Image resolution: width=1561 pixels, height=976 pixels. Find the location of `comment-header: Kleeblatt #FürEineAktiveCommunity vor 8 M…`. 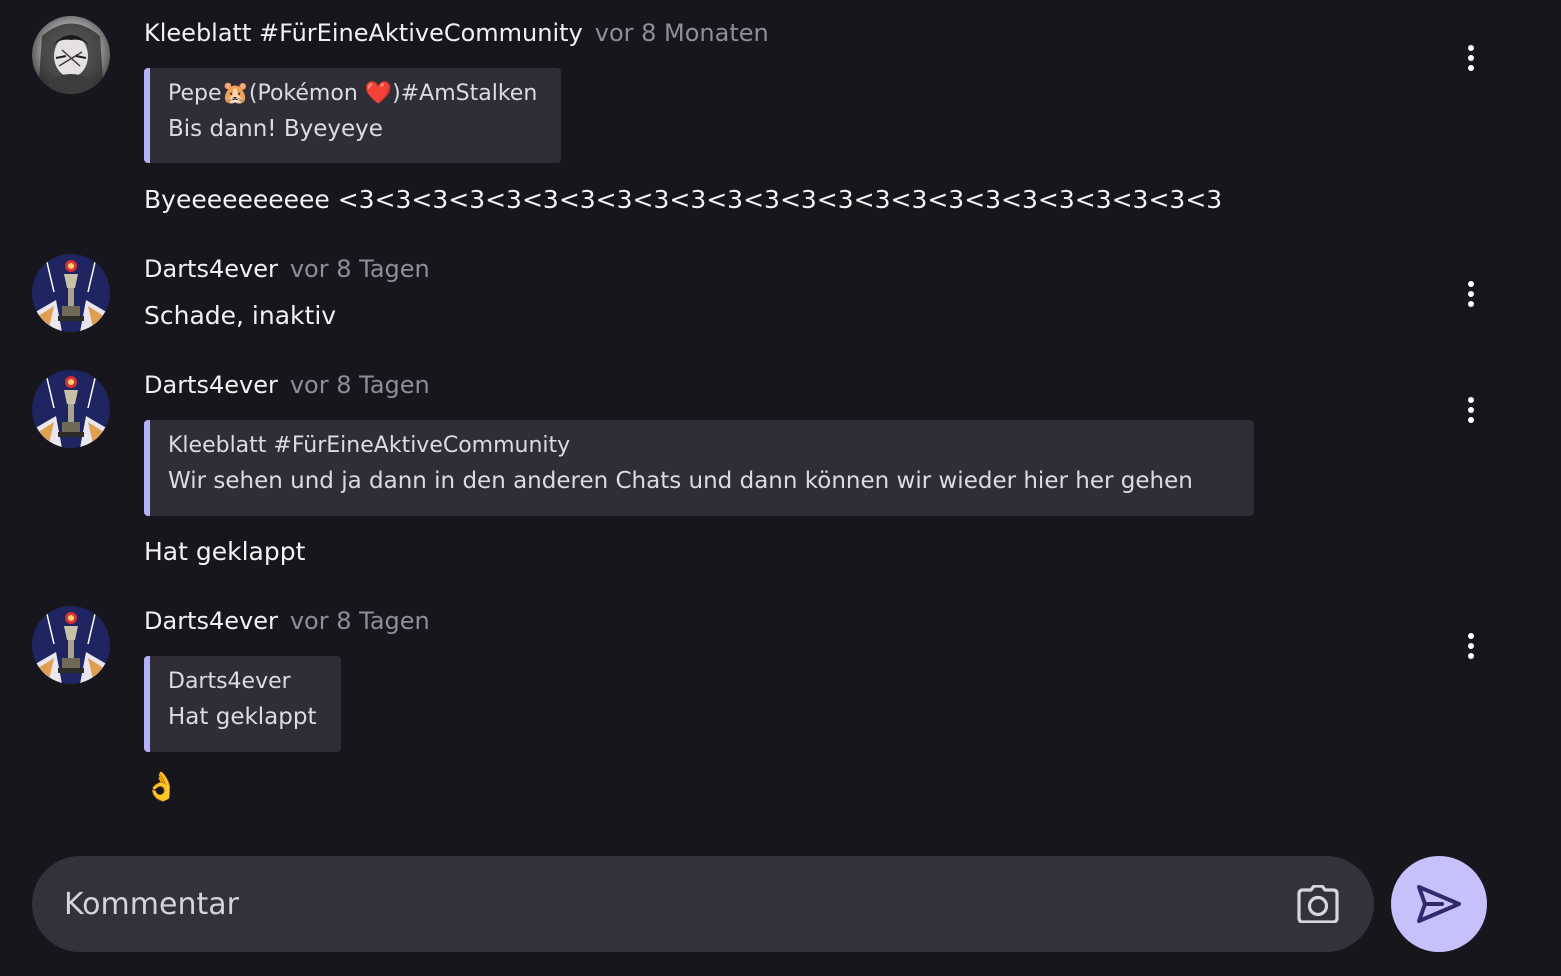

comment-header: Kleeblatt #FürEineAktiveCommunity vor 8 M… is located at coordinates (456, 33).